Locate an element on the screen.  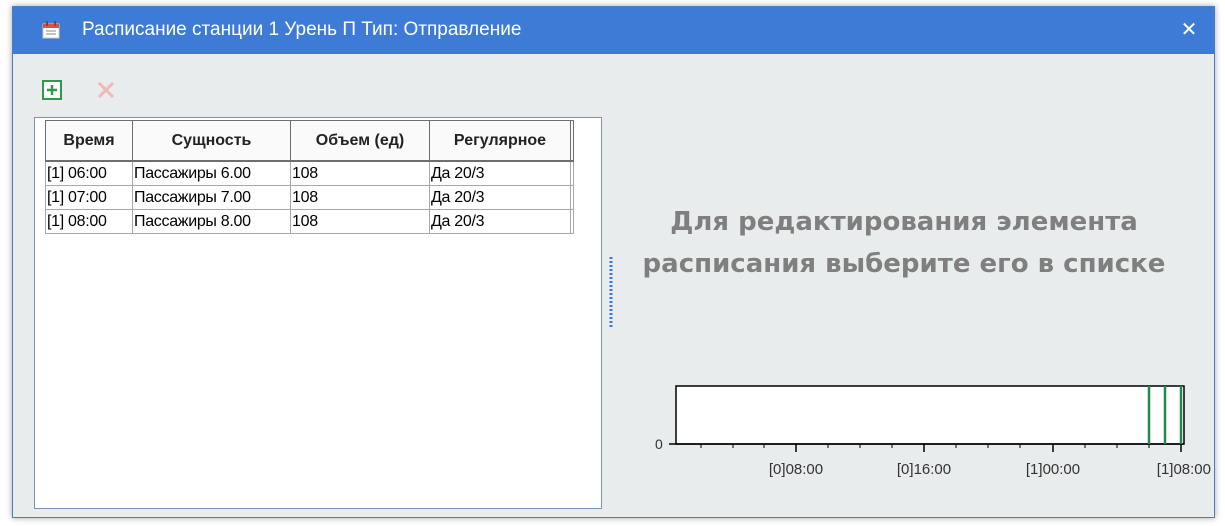
table-row: [1] 06:00 Пассажиры 6.00 108 Да 20/3 is located at coordinates (309, 173).